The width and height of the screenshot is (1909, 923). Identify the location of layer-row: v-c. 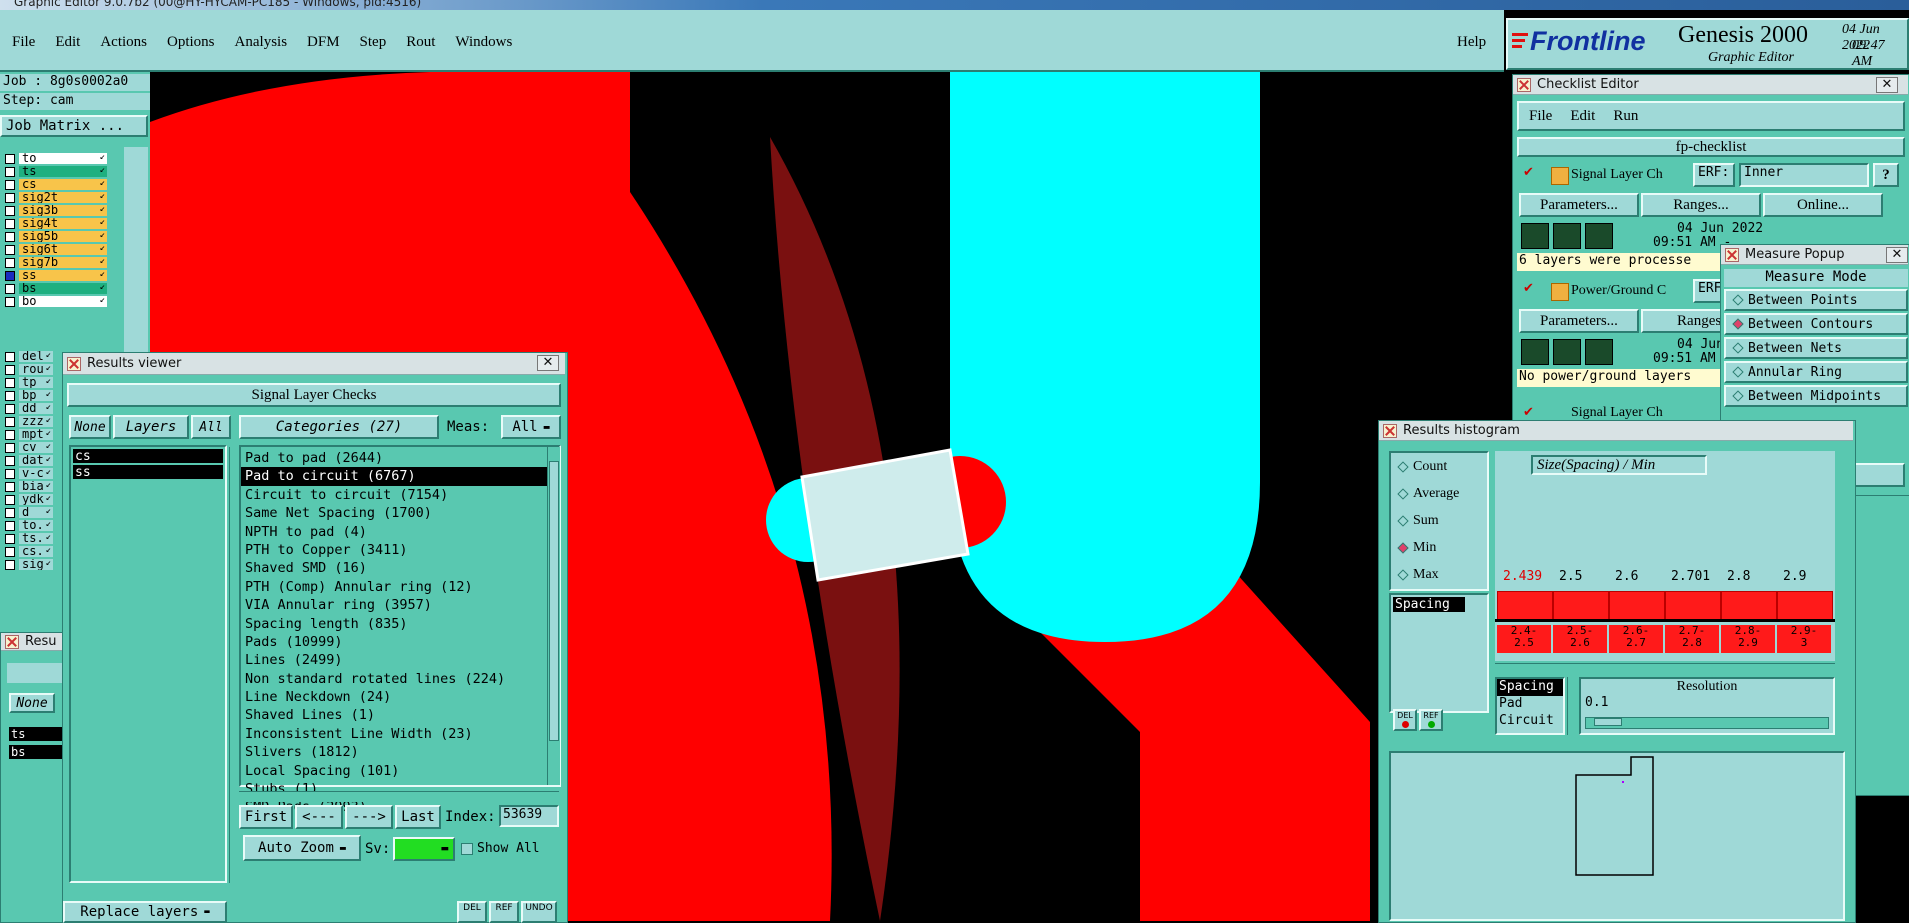
(30, 473).